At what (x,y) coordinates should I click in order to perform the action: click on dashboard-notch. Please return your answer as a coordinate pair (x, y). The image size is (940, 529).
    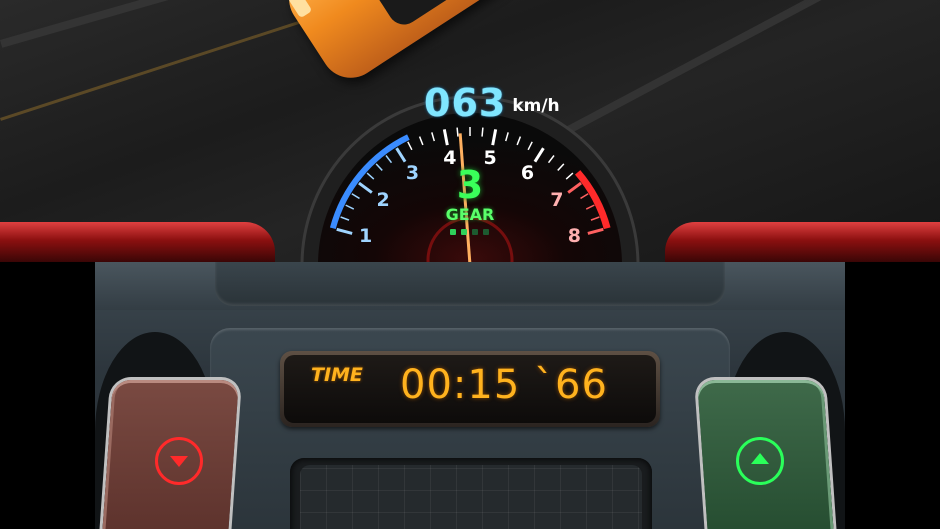
    Looking at the image, I should click on (470, 284).